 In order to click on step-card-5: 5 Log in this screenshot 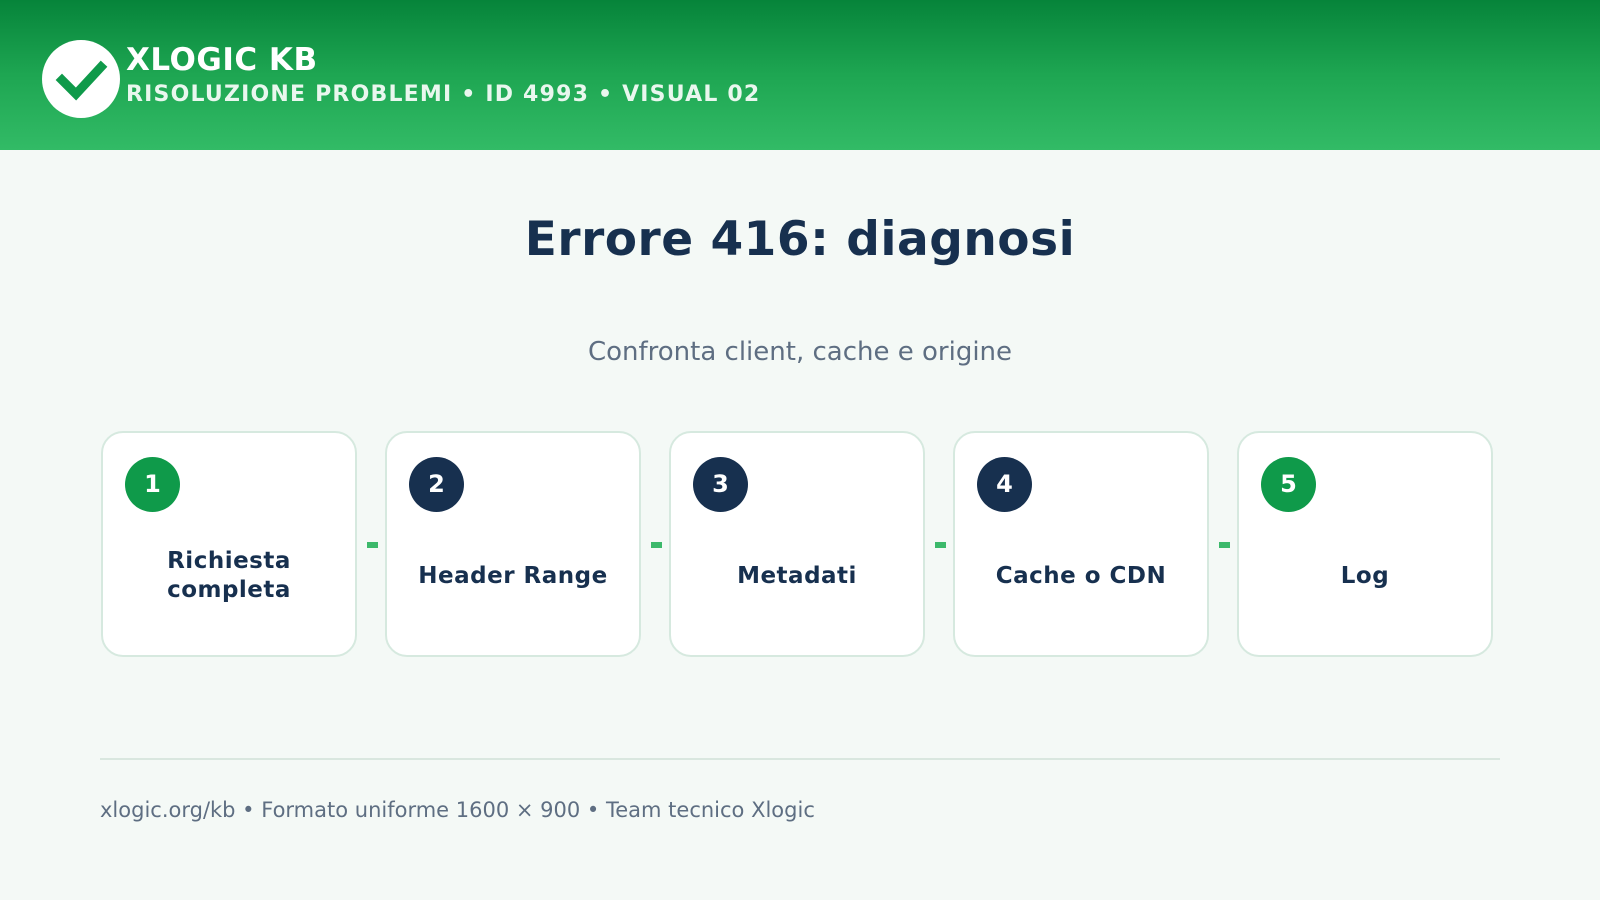, I will do `click(1365, 544)`.